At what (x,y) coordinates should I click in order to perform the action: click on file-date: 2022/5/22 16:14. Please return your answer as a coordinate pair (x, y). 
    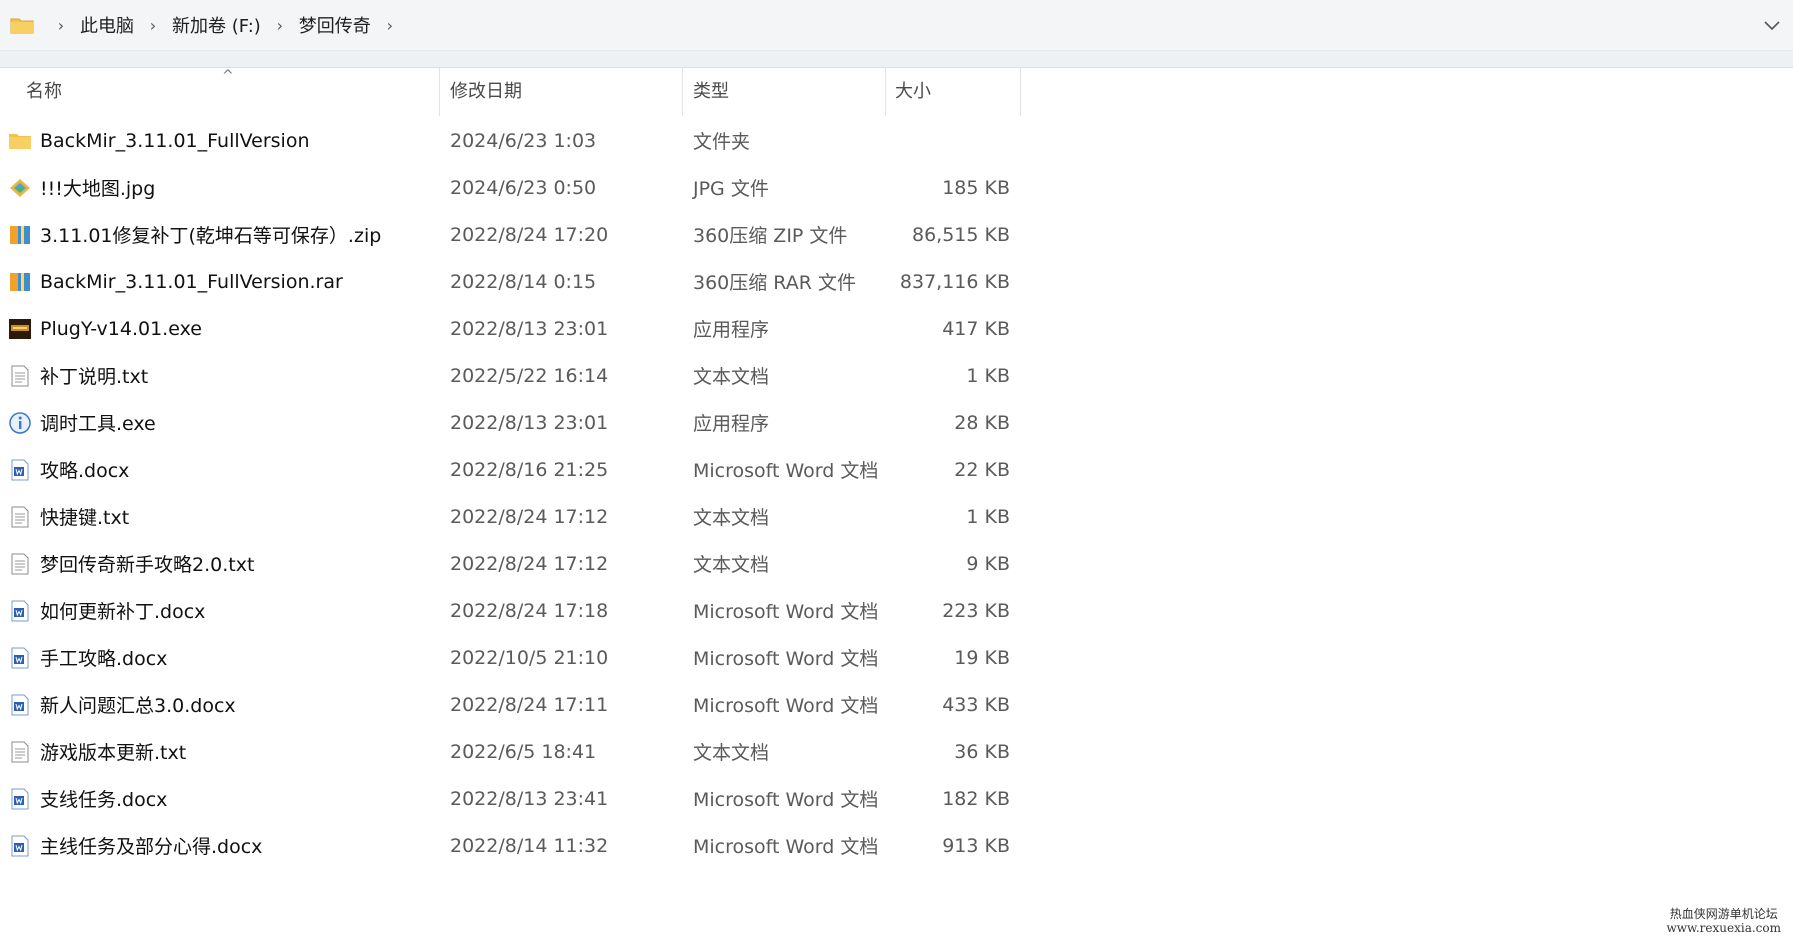
    Looking at the image, I should click on (529, 375).